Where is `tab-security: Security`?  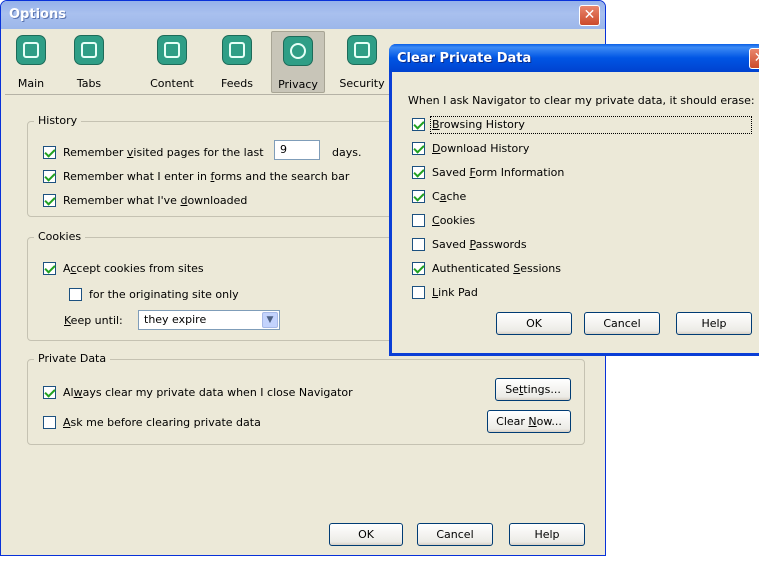
tab-security: Security is located at coordinates (362, 62).